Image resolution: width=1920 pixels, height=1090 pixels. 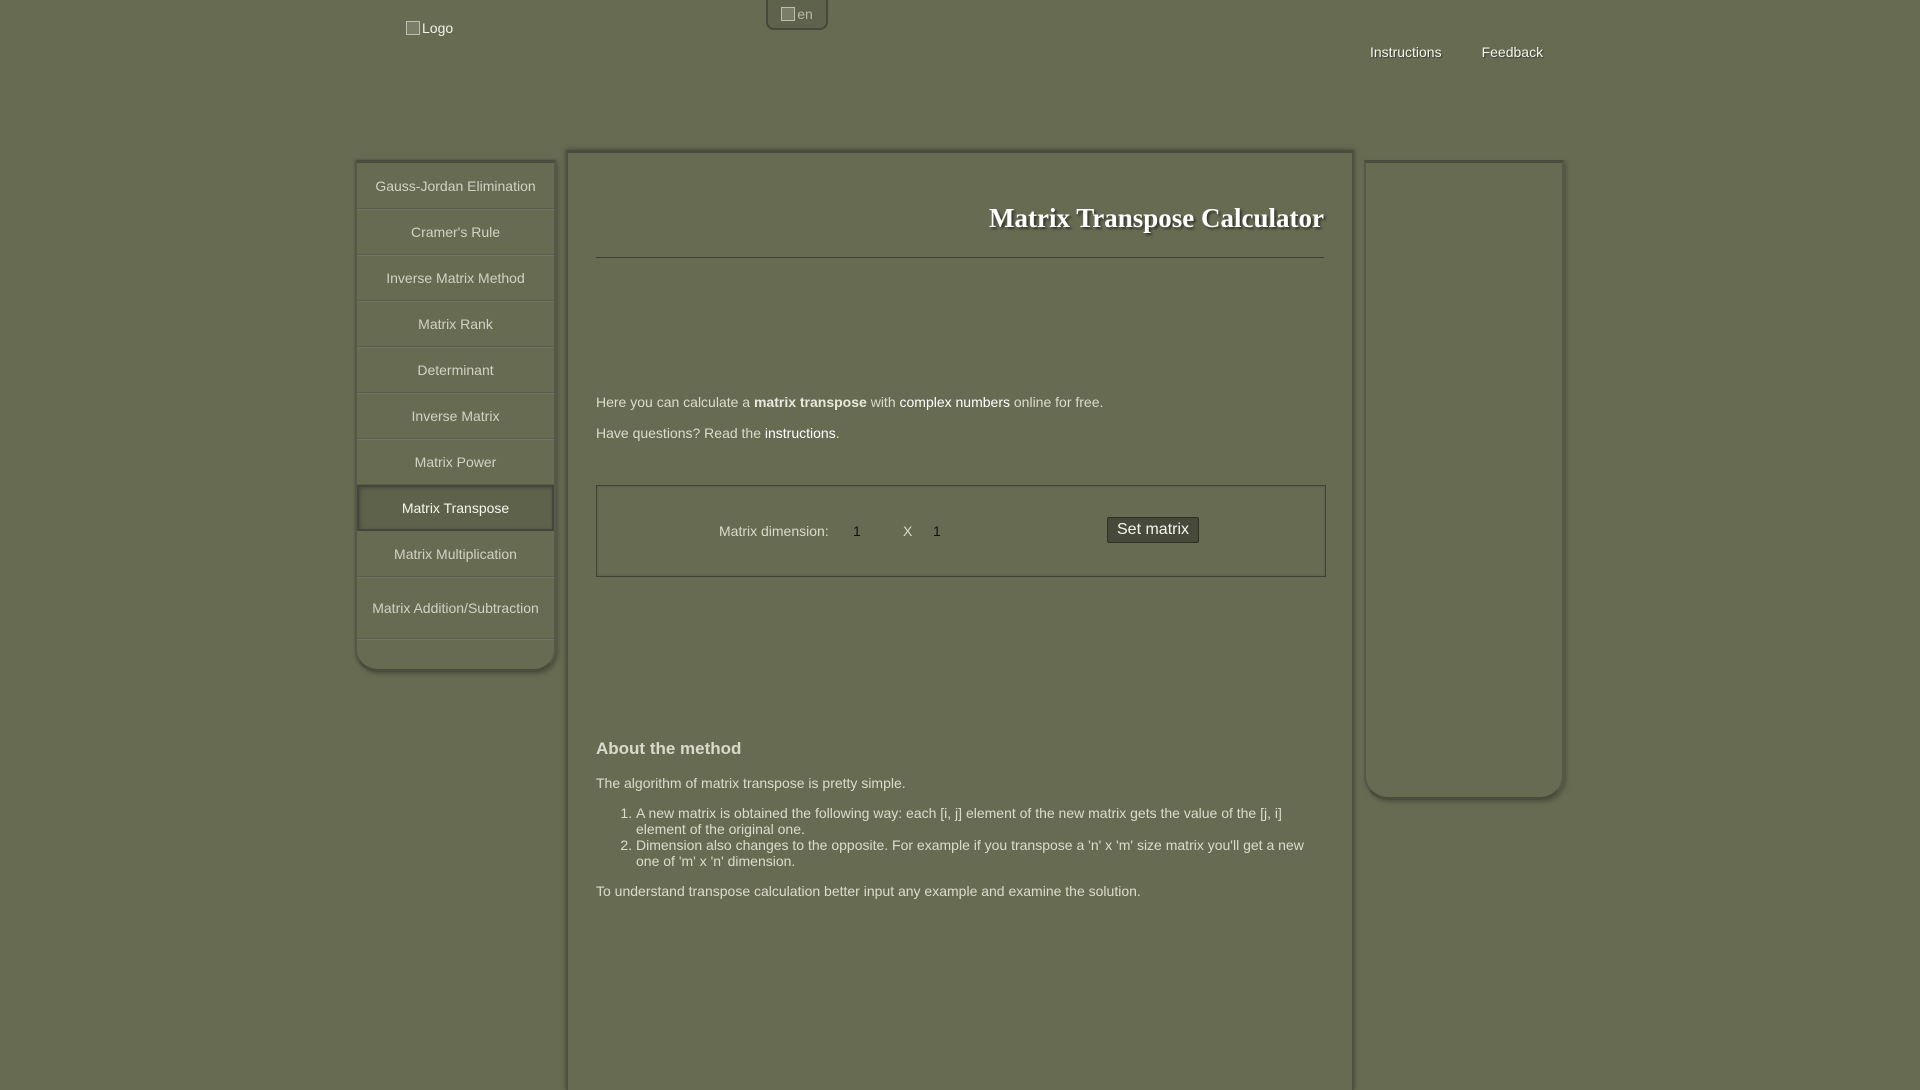 What do you see at coordinates (1057, 402) in the screenshot?
I see `intro-suffix: online for free.` at bounding box center [1057, 402].